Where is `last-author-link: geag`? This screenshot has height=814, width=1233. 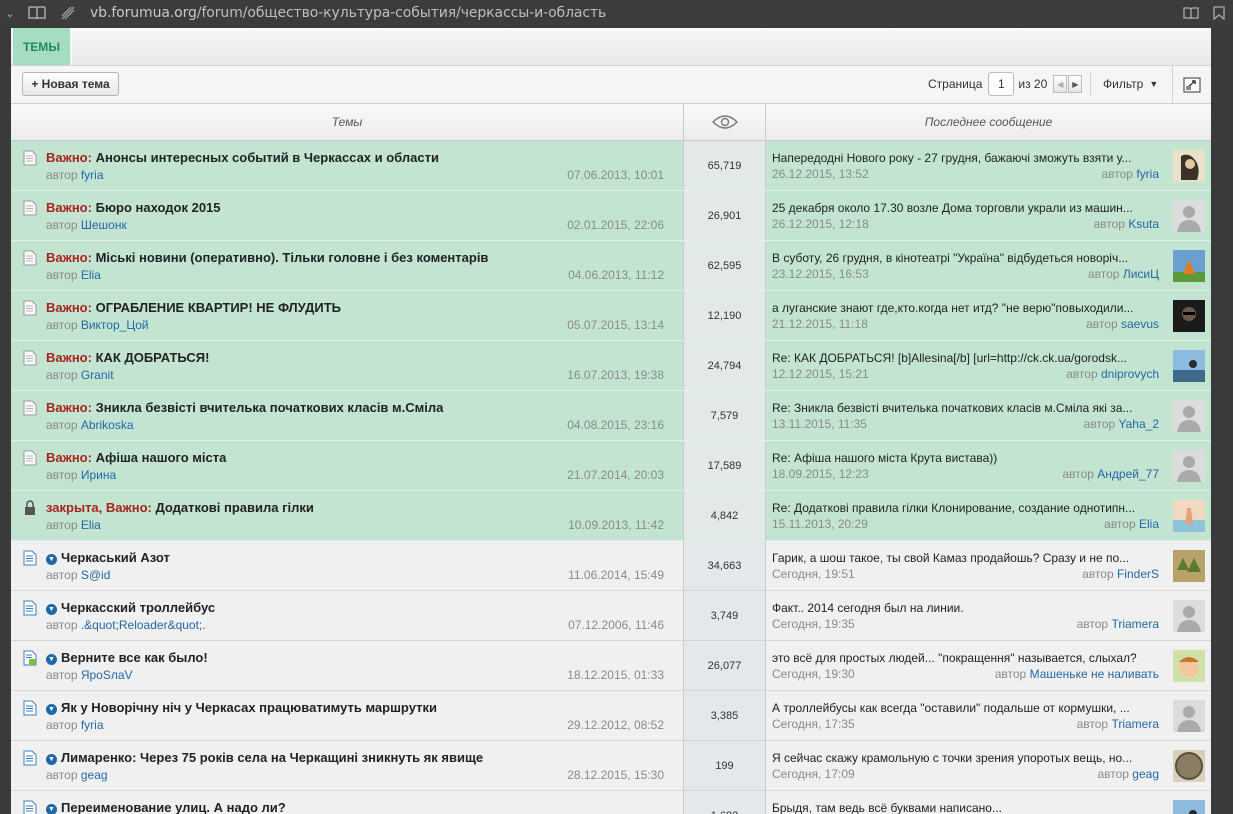
last-author-link: geag is located at coordinates (1145, 774).